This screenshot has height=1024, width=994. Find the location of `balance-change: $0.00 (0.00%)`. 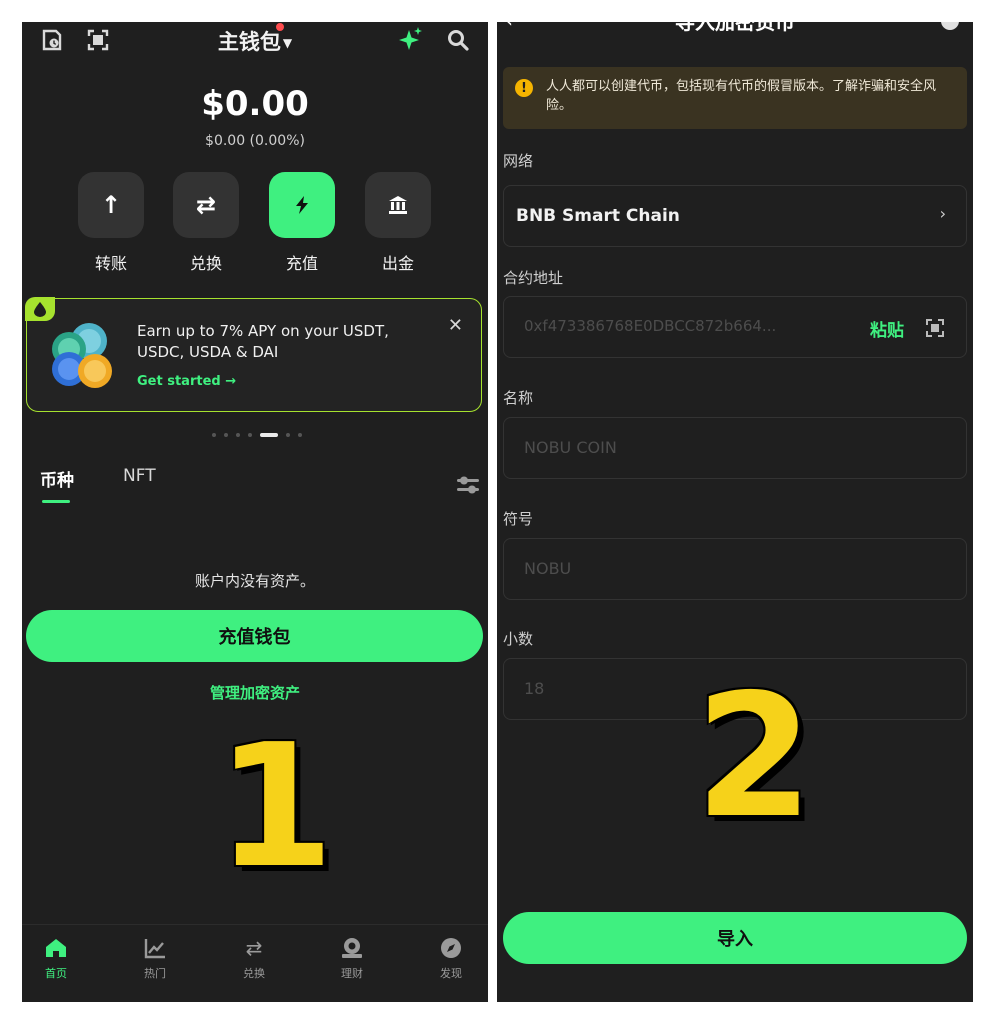

balance-change: $0.00 (0.00%) is located at coordinates (255, 141).